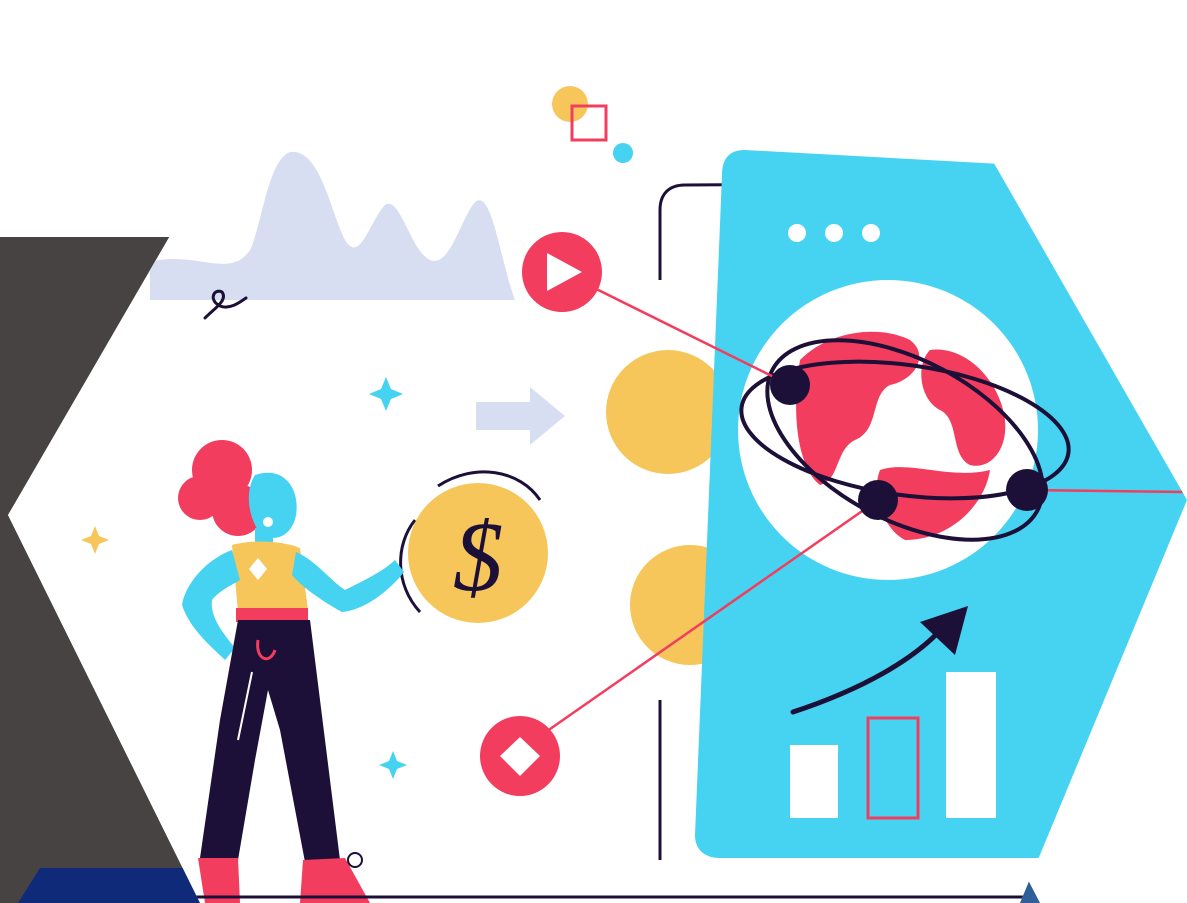  I want to click on cyan-dot, so click(623, 153).